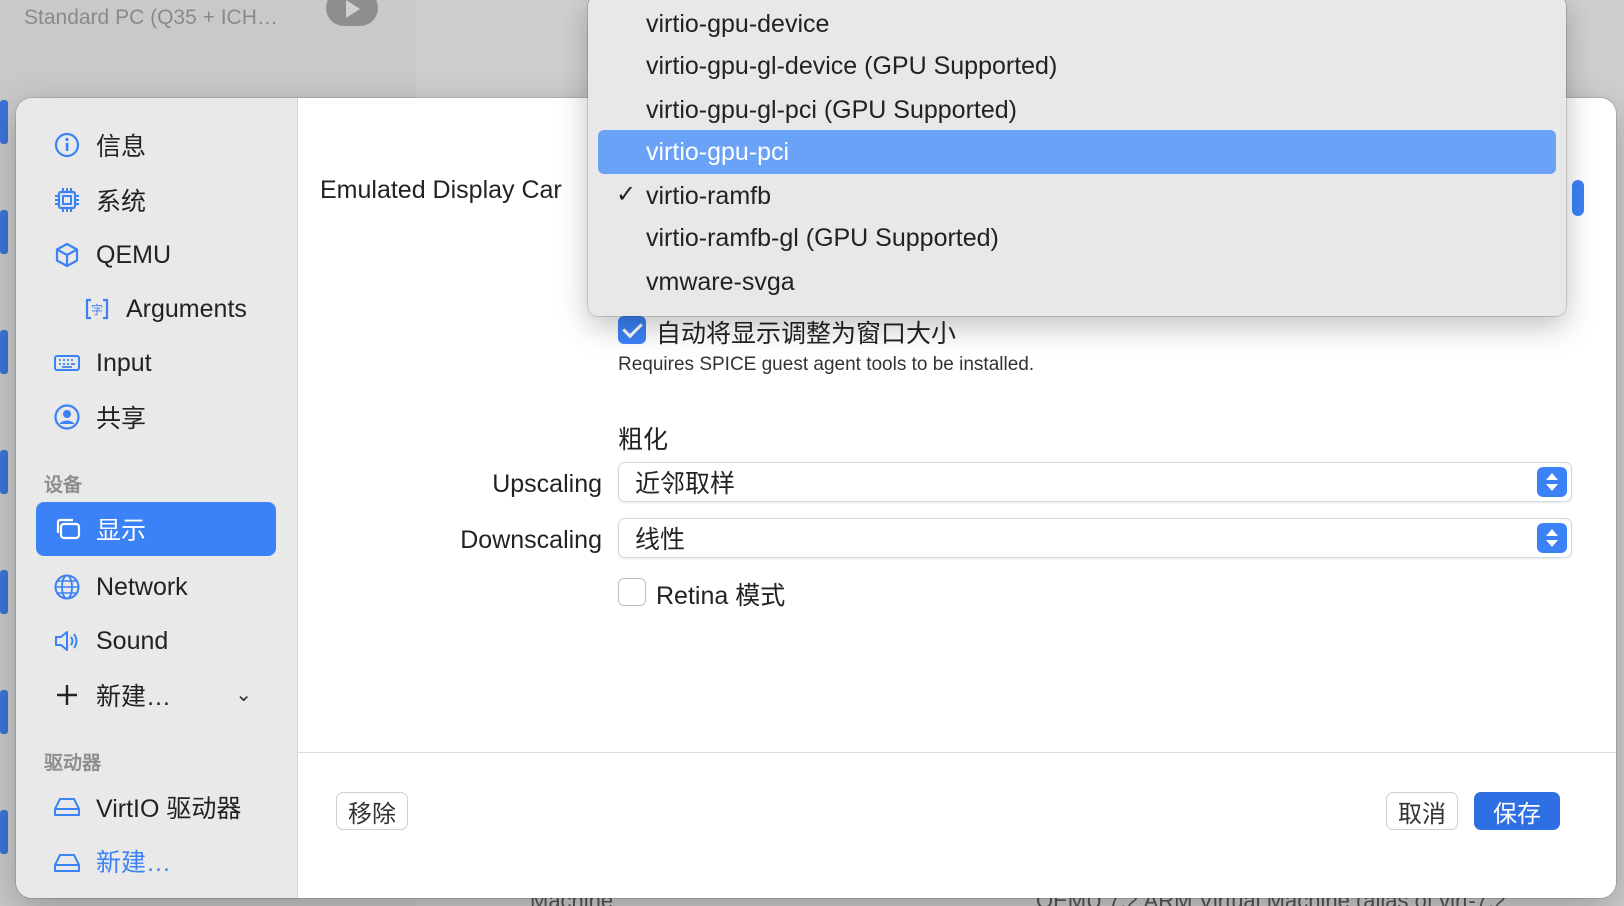 Image resolution: width=1624 pixels, height=906 pixels. Describe the element at coordinates (1077, 196) in the screenshot. I see `menu-option-virtio-ramfb: ✓ virtio-ramfb` at that location.